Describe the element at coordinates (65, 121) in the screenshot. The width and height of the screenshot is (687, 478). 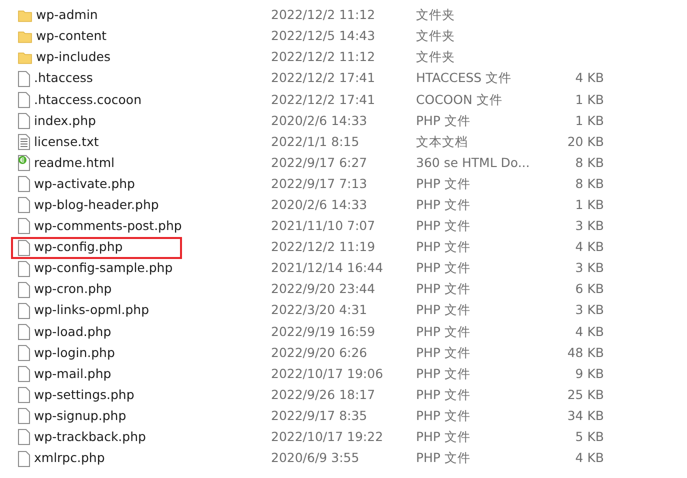
I see `file-name: index.php` at that location.